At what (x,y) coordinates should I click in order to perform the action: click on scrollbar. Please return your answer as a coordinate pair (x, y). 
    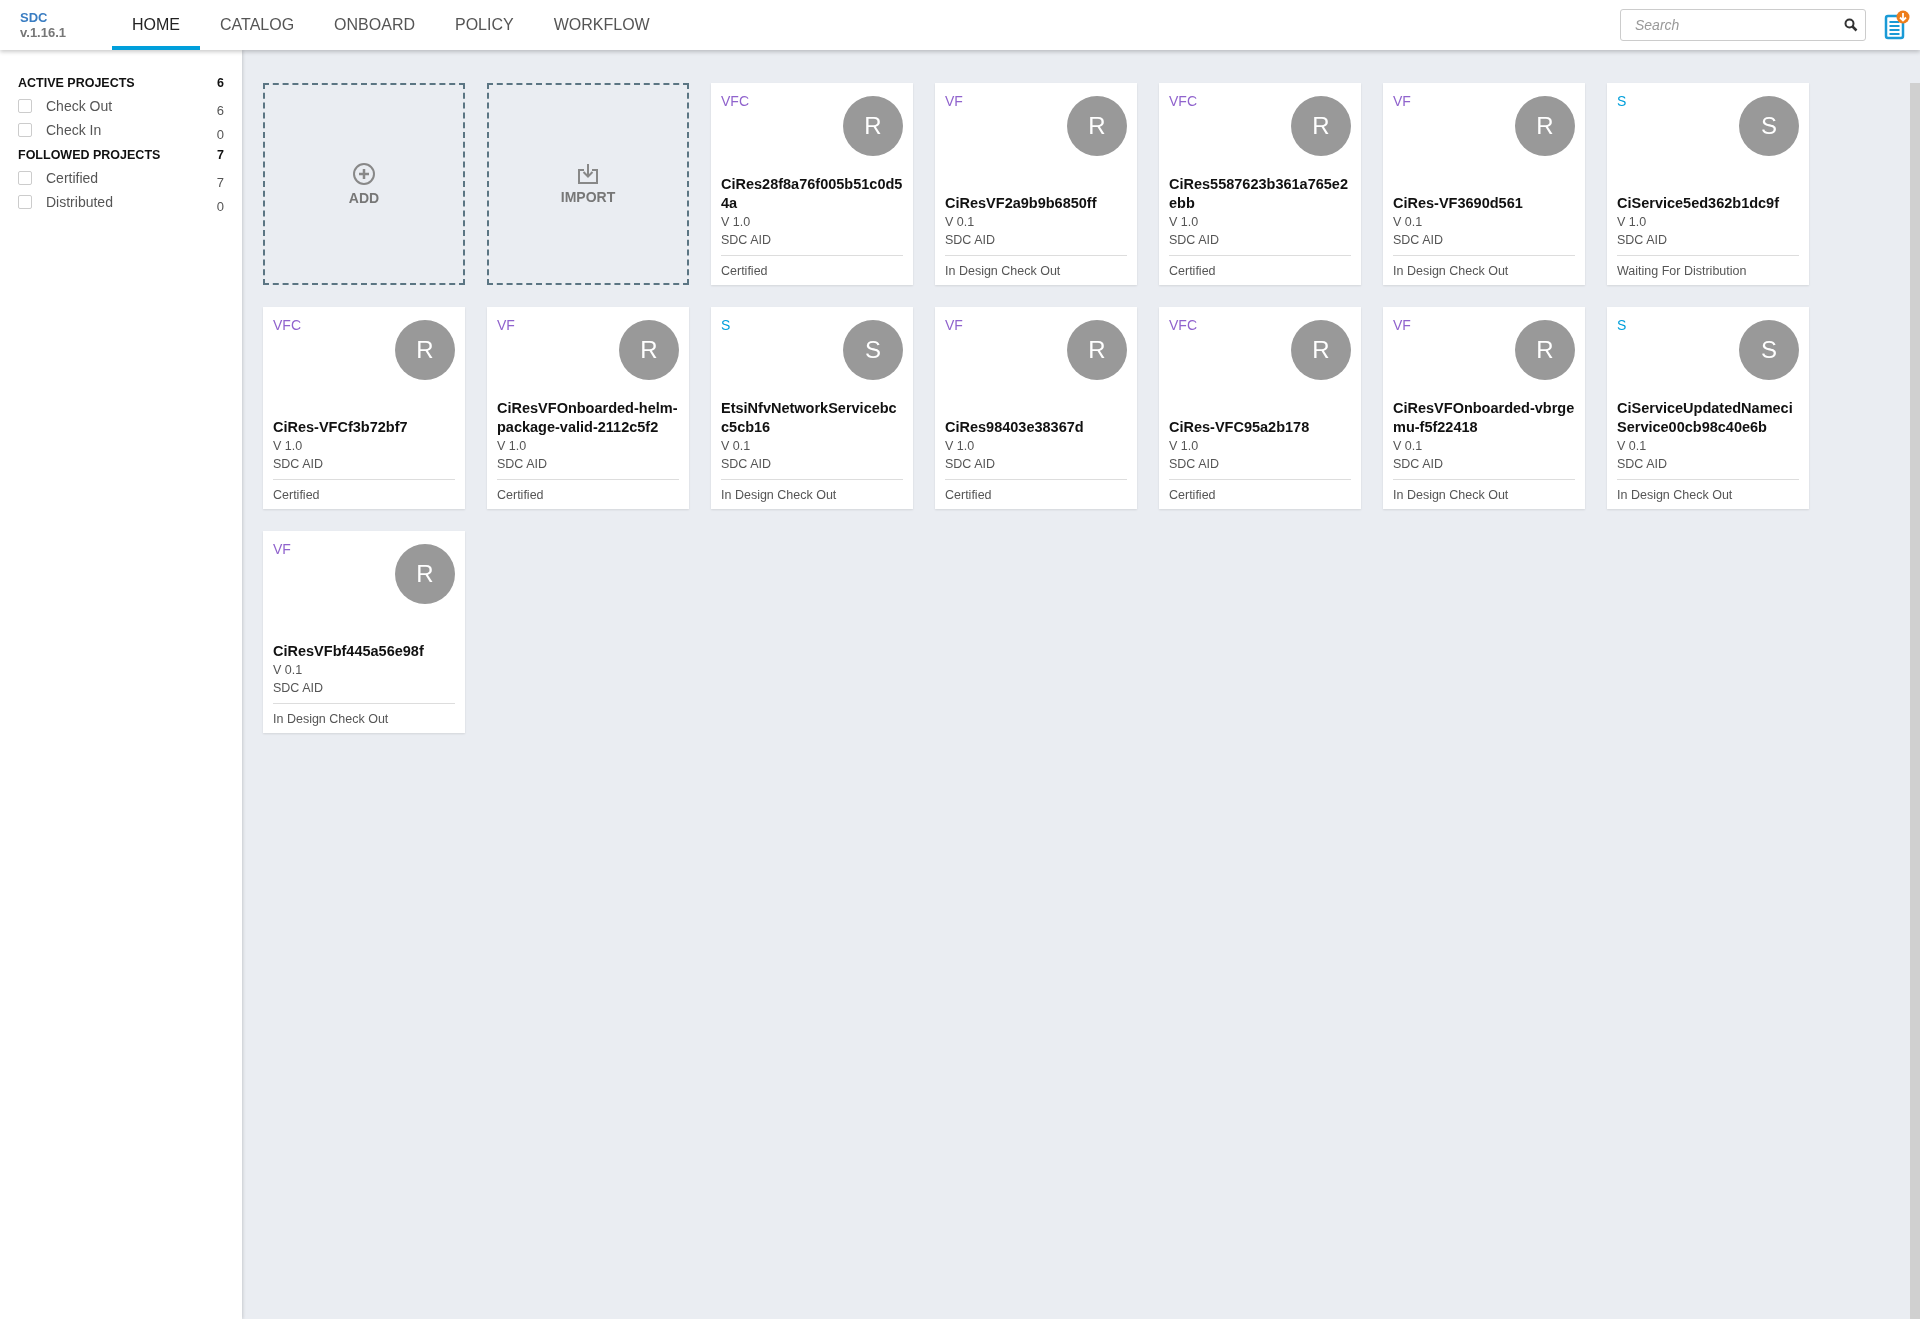
    Looking at the image, I should click on (1915, 701).